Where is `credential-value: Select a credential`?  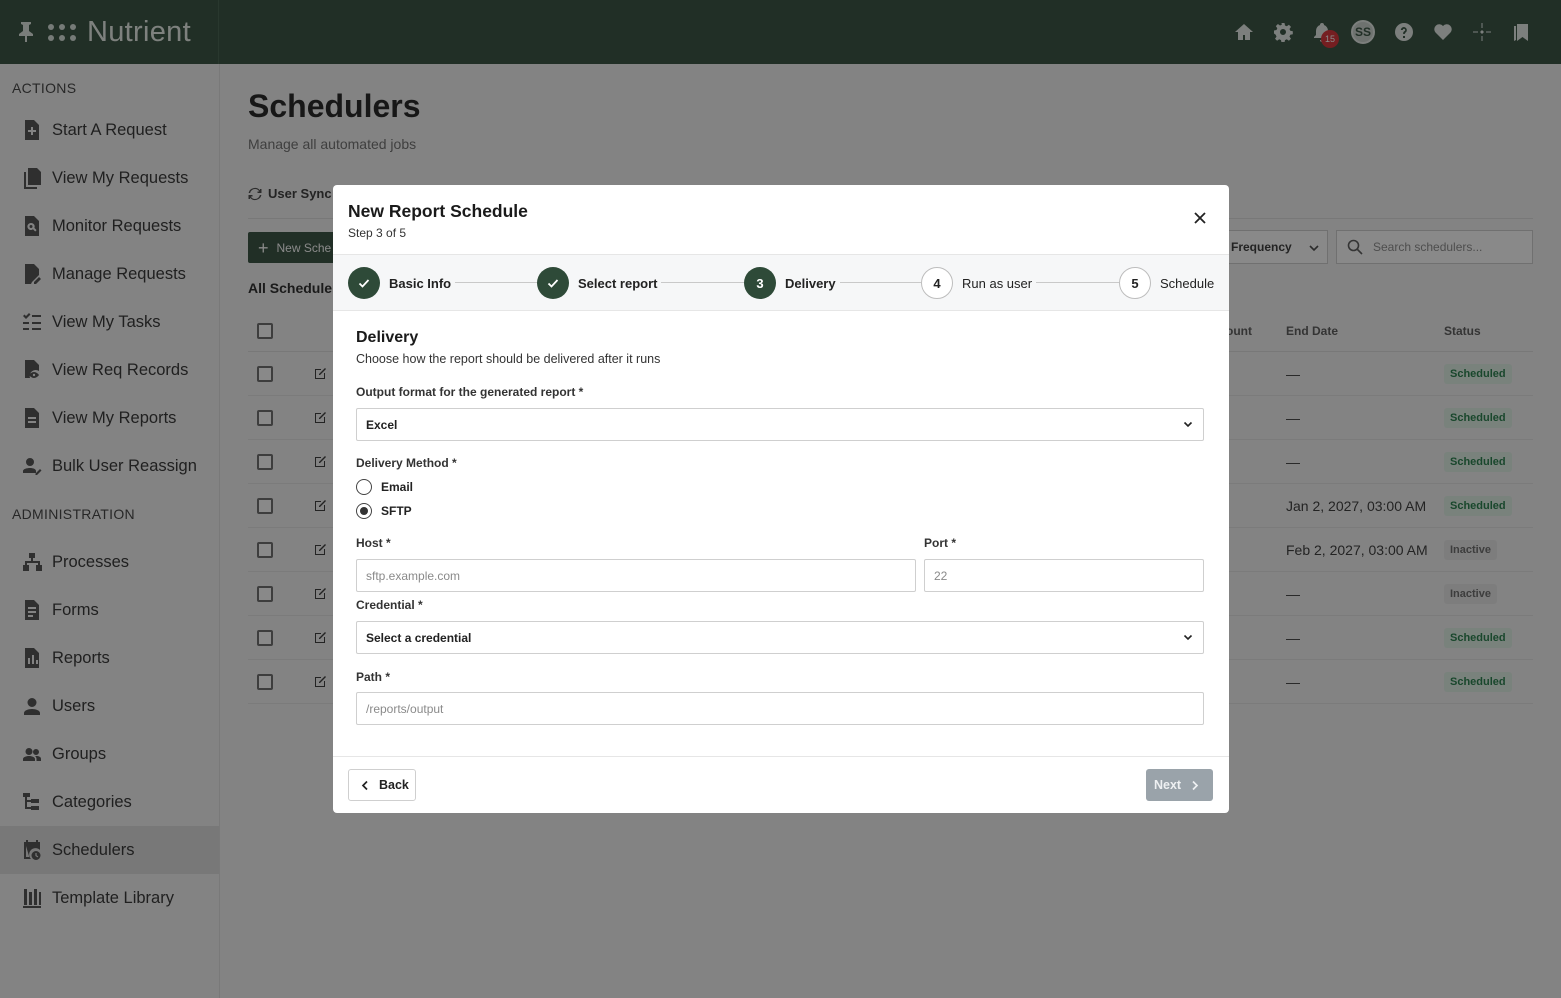 credential-value: Select a credential is located at coordinates (419, 637).